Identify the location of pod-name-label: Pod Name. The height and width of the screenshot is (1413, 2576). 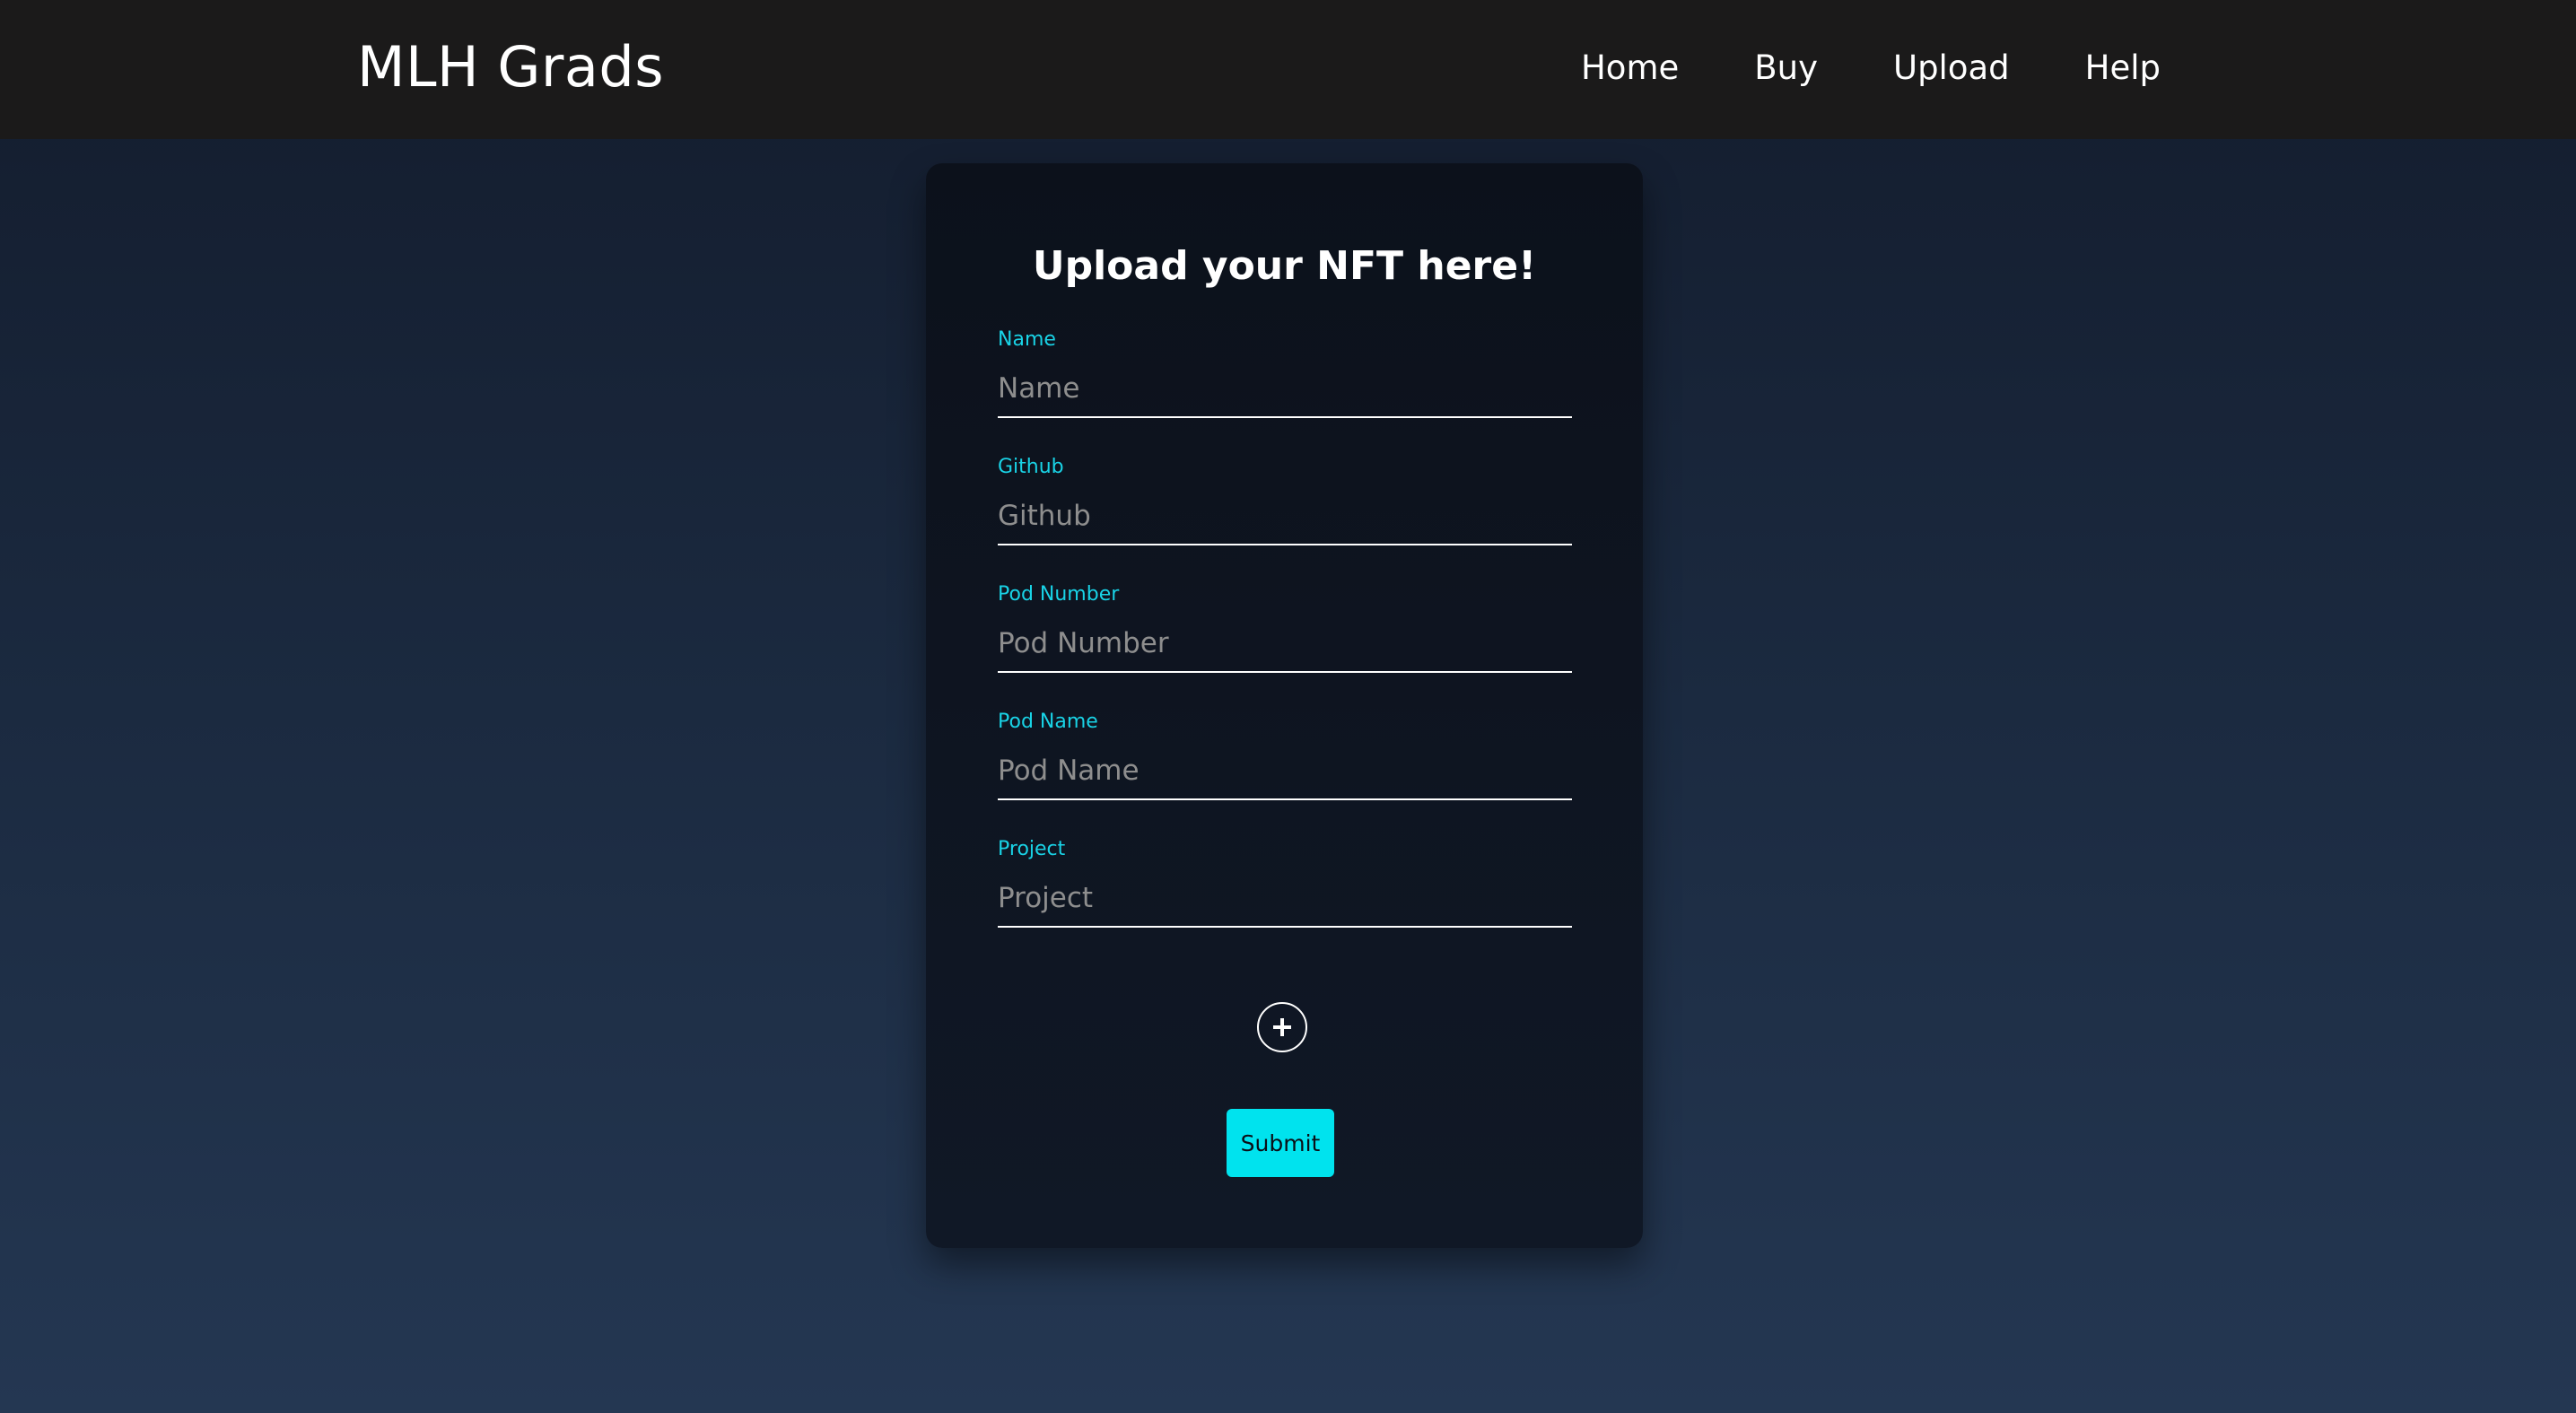
(1048, 722).